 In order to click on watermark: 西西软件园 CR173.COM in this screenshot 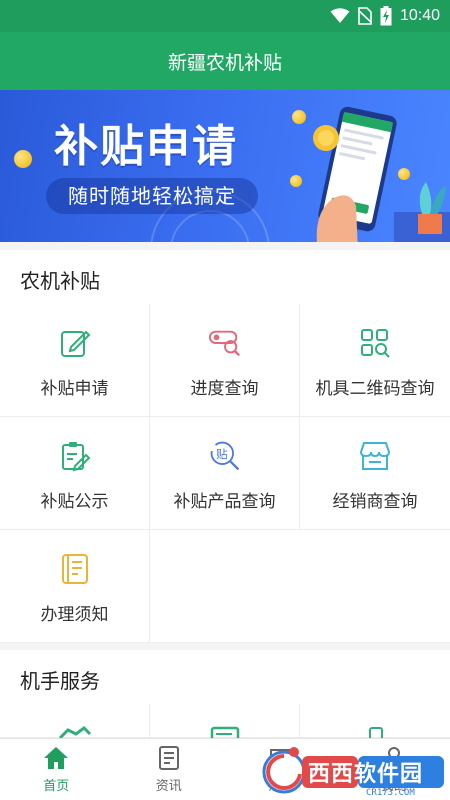, I will do `click(353, 770)`.